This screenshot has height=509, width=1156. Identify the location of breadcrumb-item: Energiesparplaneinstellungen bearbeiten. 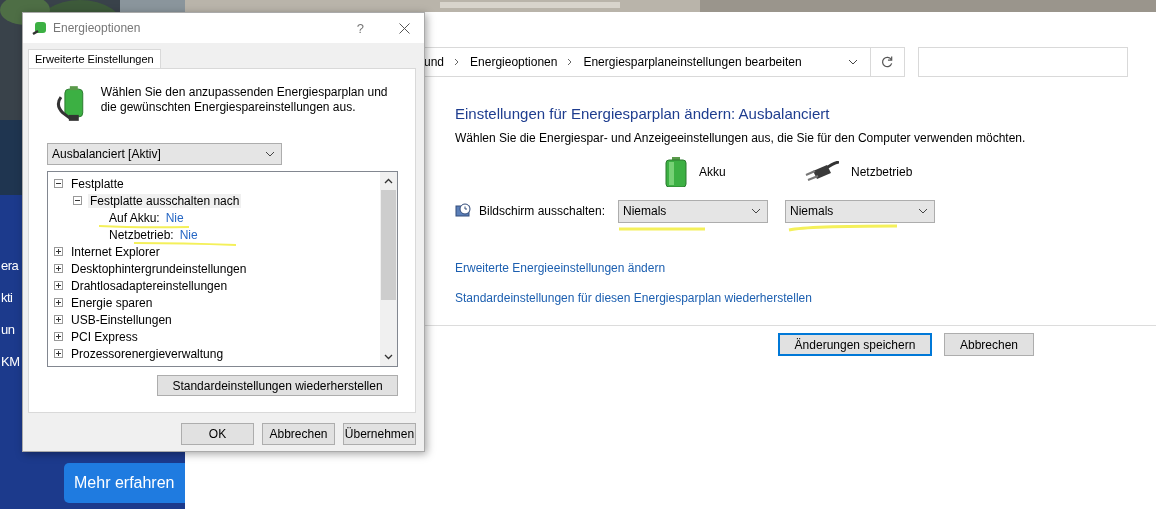
(692, 61).